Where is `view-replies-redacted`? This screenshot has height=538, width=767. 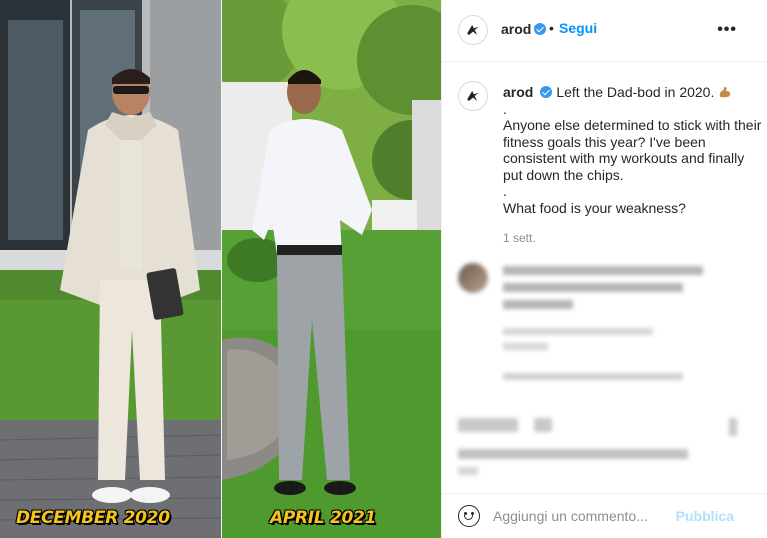
view-replies-redacted is located at coordinates (593, 376).